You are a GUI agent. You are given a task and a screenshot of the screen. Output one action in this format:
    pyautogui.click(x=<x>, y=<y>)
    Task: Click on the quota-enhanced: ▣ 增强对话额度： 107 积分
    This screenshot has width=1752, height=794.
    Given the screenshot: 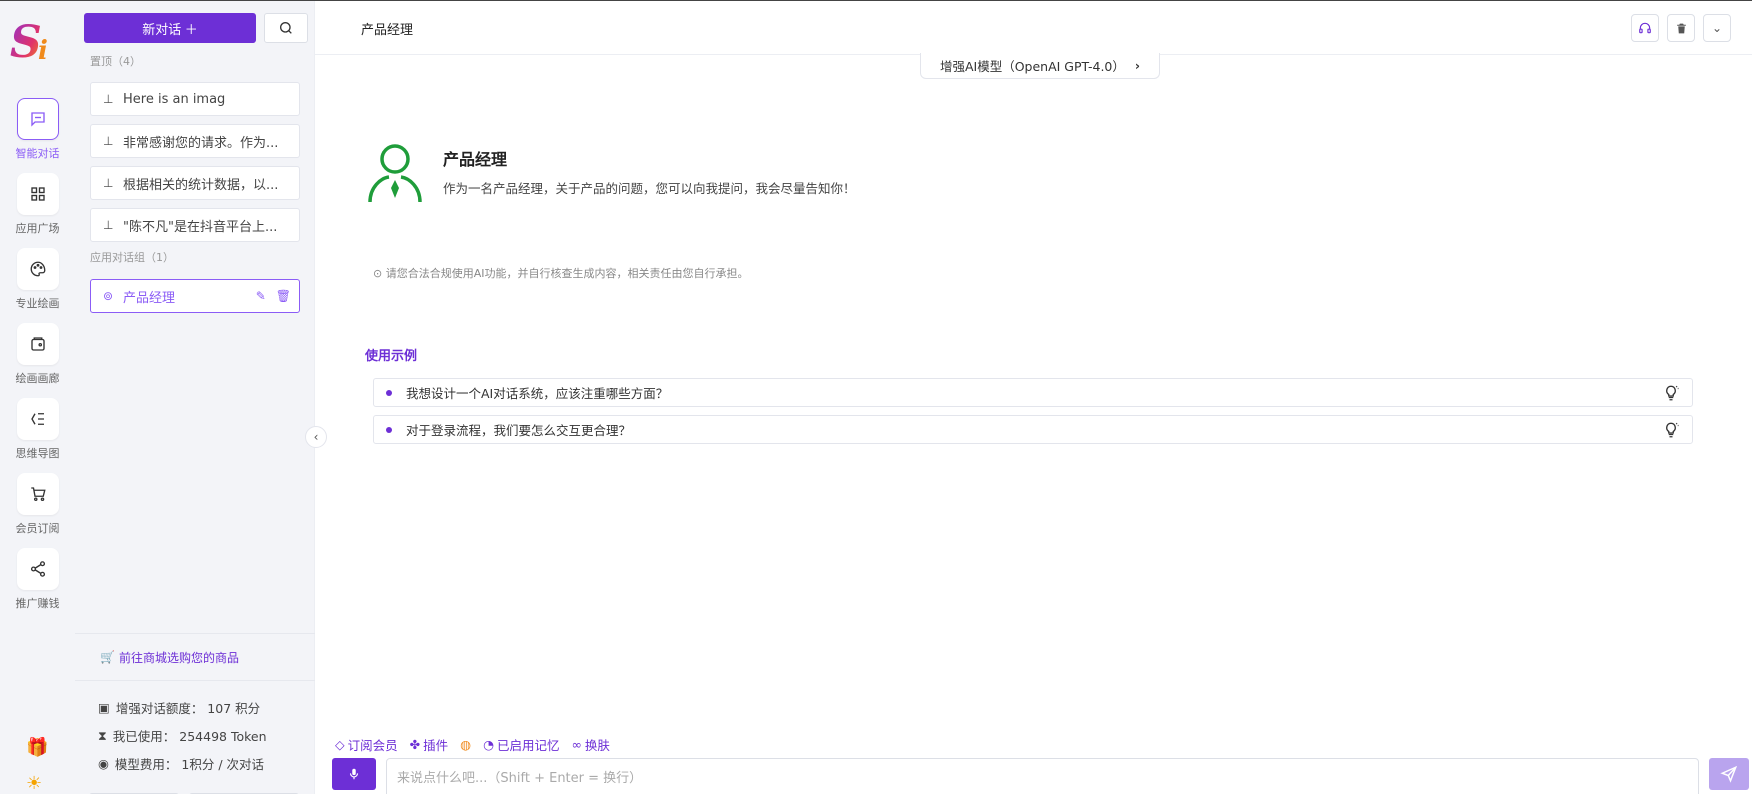 What is the action you would take?
    pyautogui.click(x=179, y=707)
    